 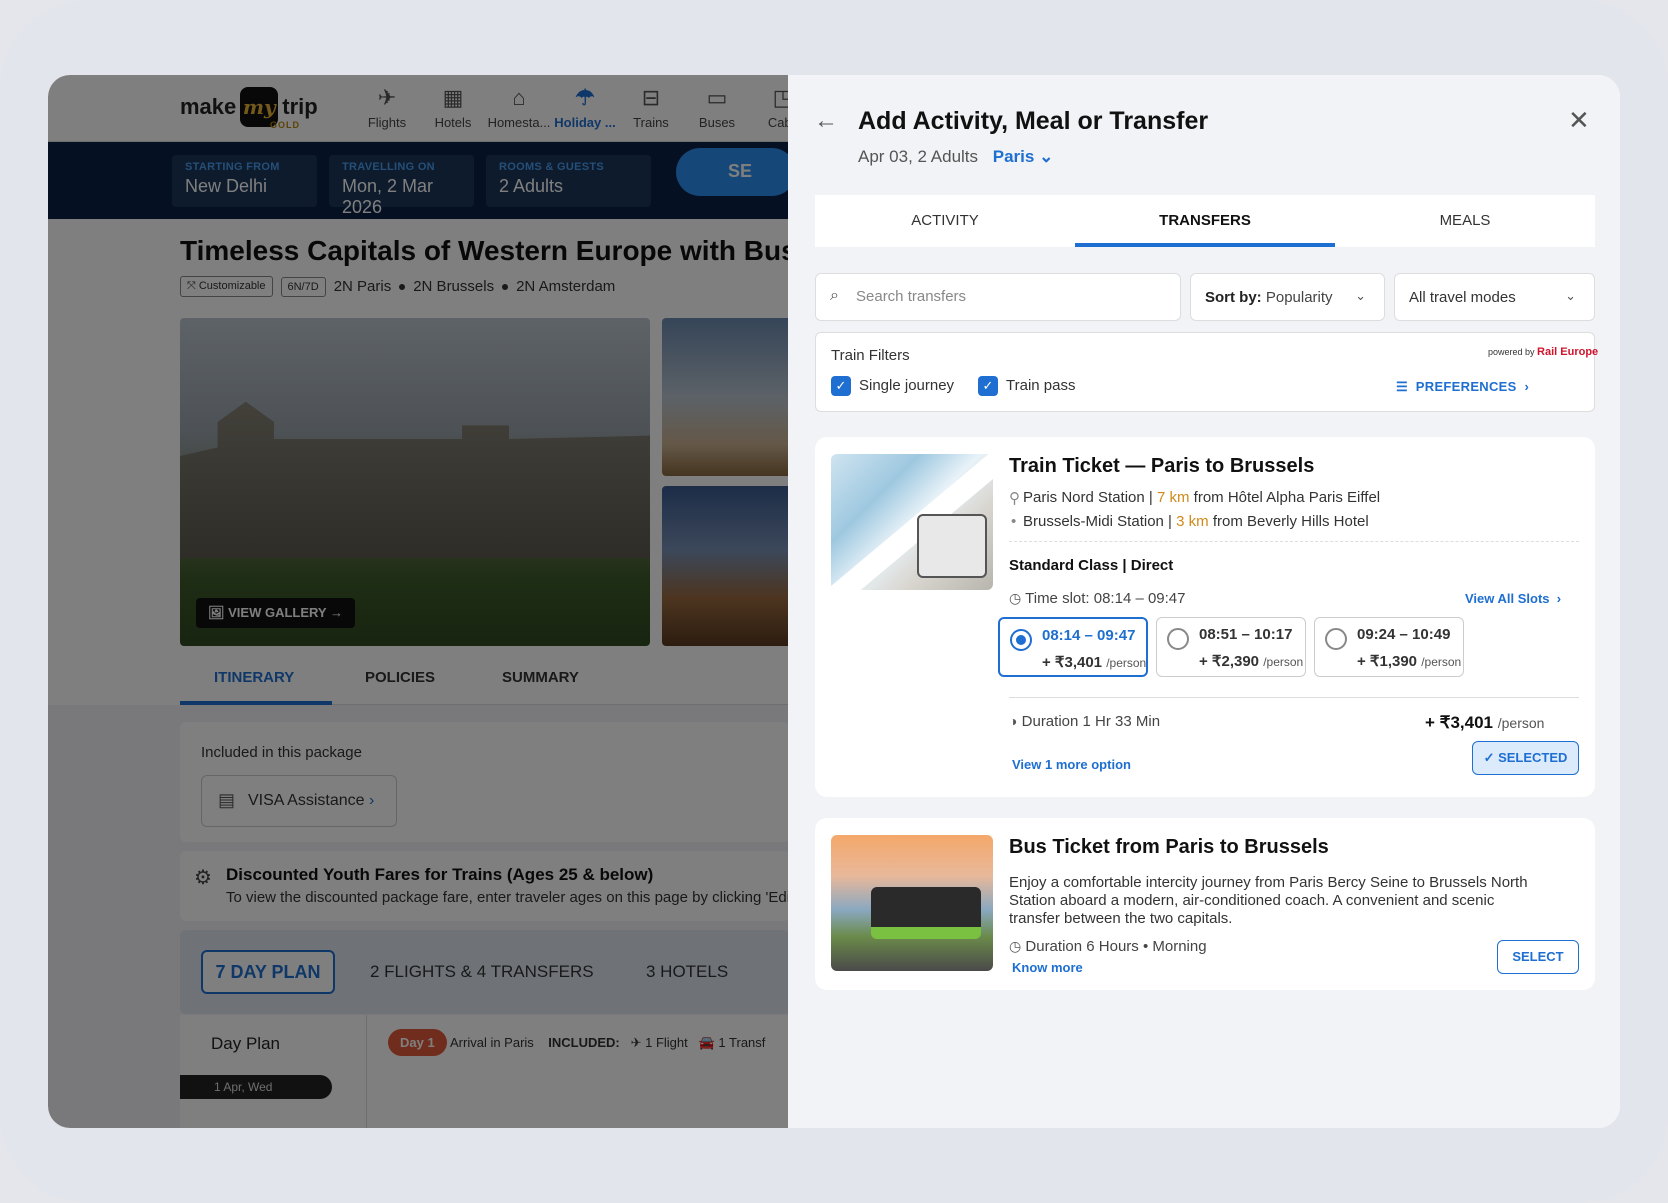 I want to click on panel-title: Add Activity, Meal or Transfer, so click(x=1033, y=121).